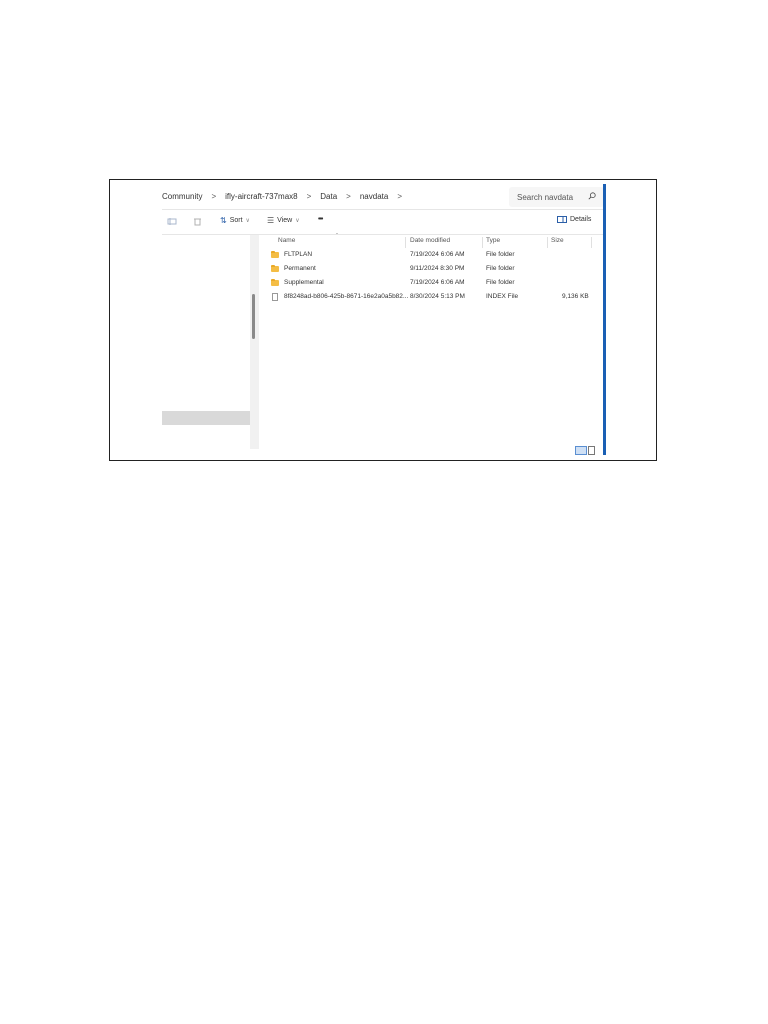 The image size is (768, 1024). I want to click on nav-scrollbar-thumb, so click(253, 316).